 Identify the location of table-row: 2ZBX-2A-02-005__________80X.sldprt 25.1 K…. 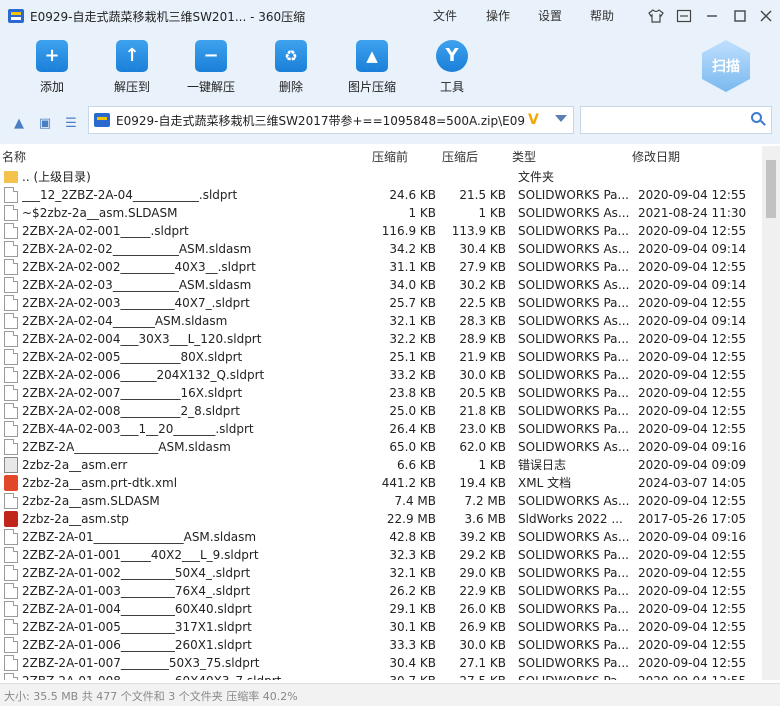
(381, 357).